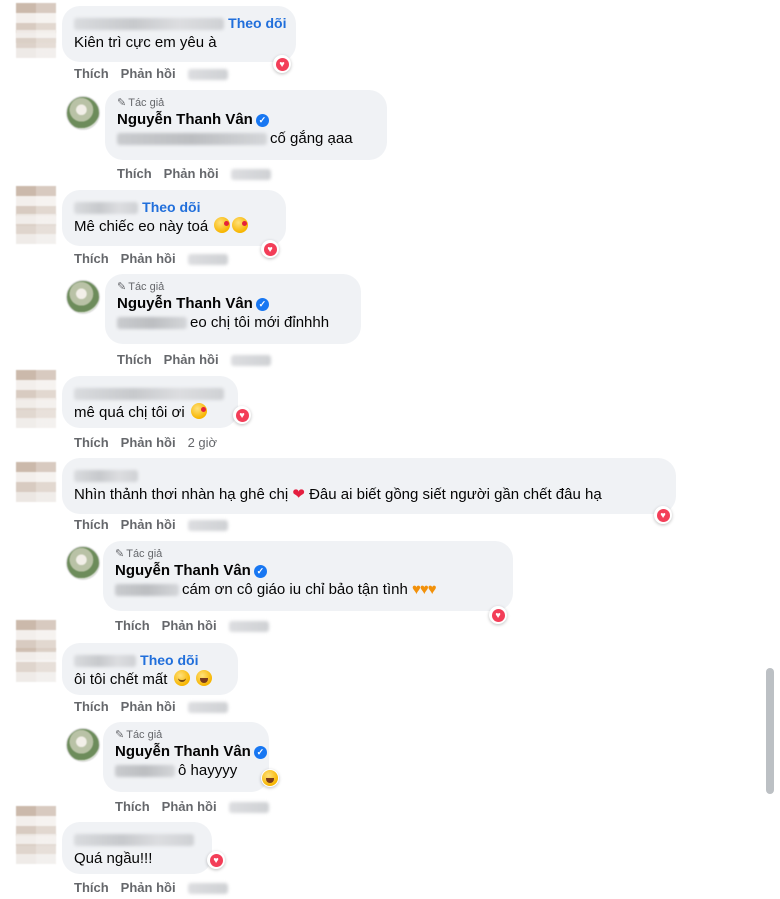  Describe the element at coordinates (311, 138) in the screenshot. I see `comment-text: cố gắng ạaa` at that location.